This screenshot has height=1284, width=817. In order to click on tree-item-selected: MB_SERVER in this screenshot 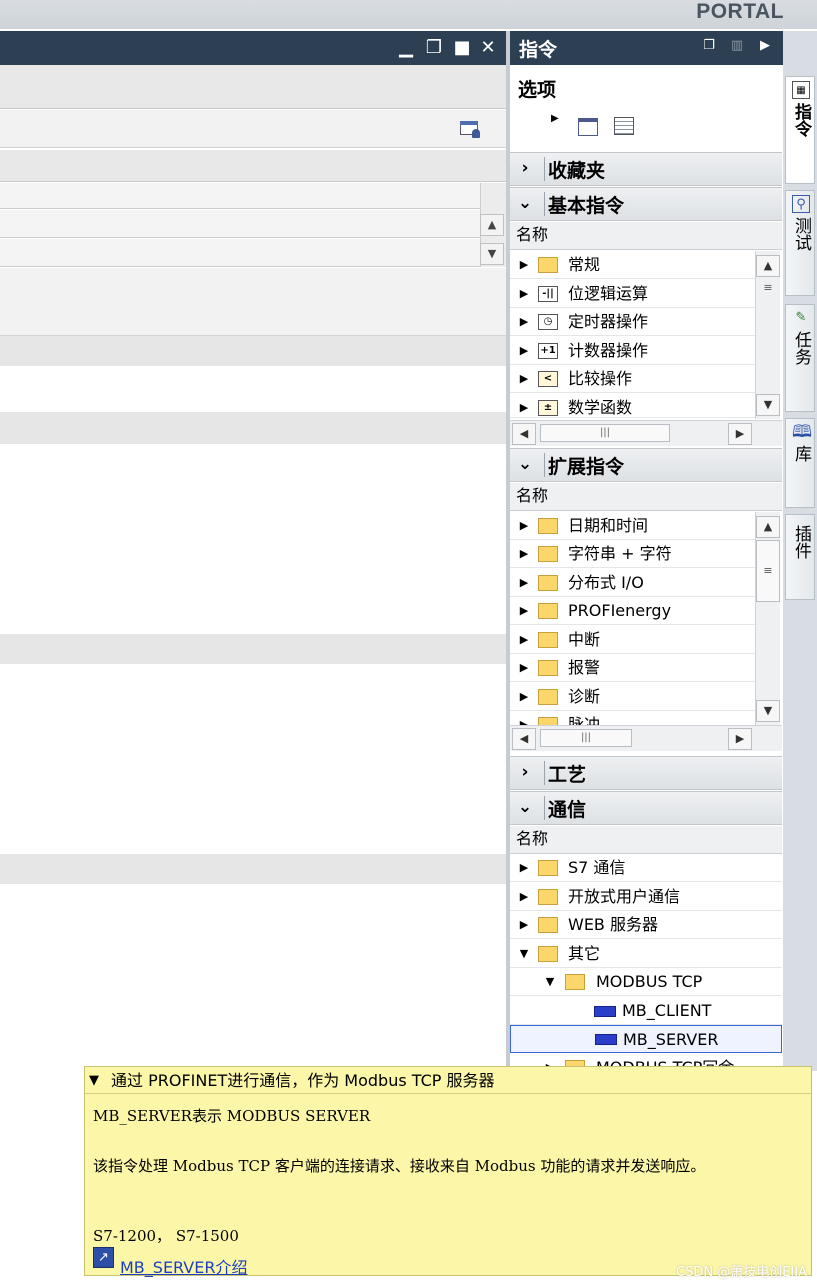, I will do `click(646, 1039)`.